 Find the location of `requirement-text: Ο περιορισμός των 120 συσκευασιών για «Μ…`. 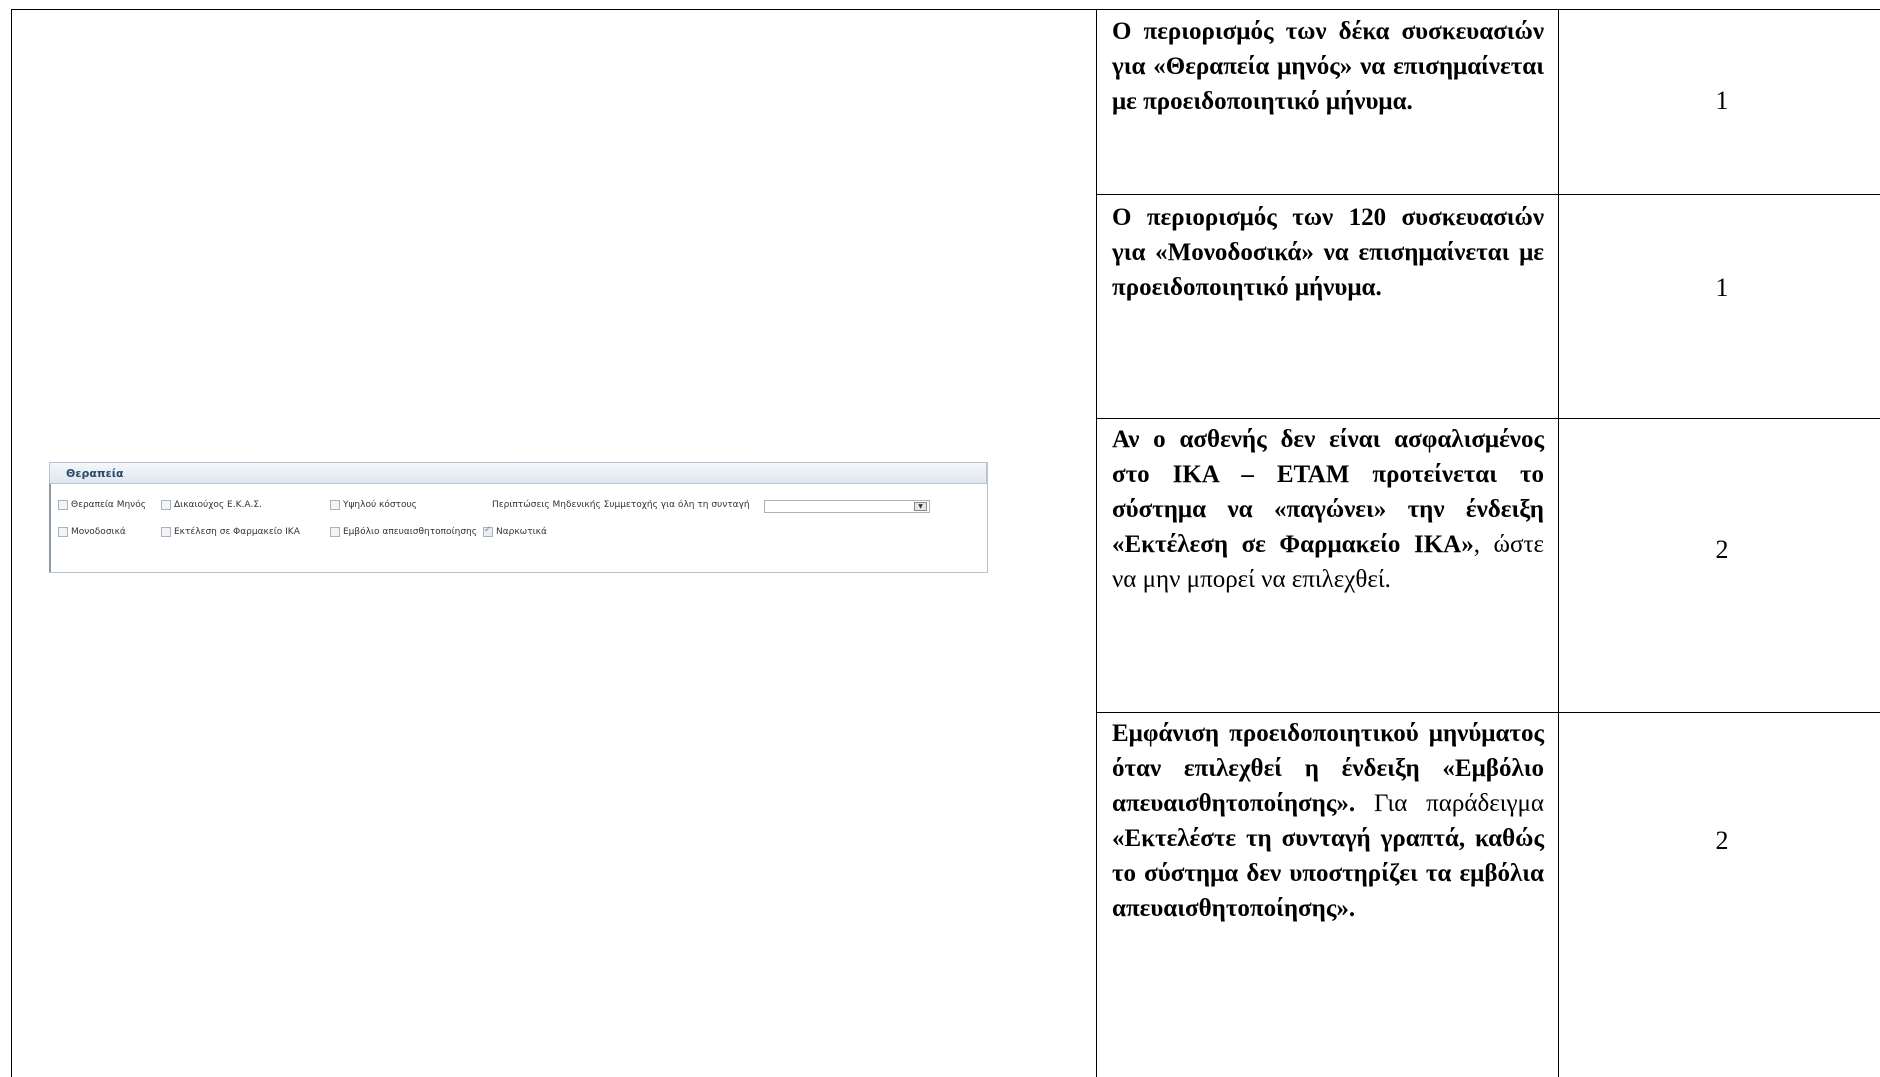

requirement-text: Ο περιορισμός των 120 συσκευασιών για «Μ… is located at coordinates (1328, 252).